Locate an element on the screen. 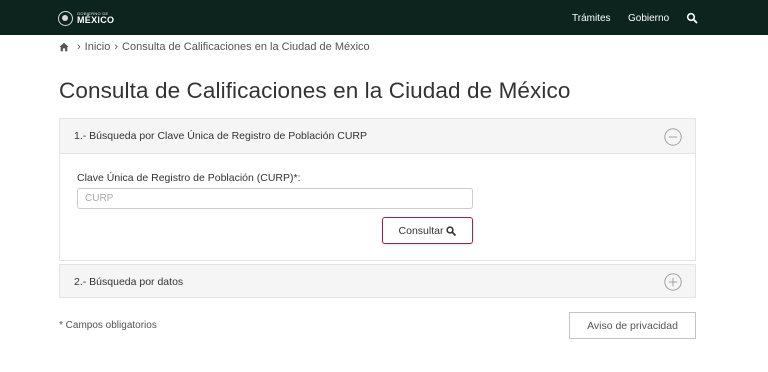  privacy-notice-label: Aviso de privacidad is located at coordinates (632, 325).